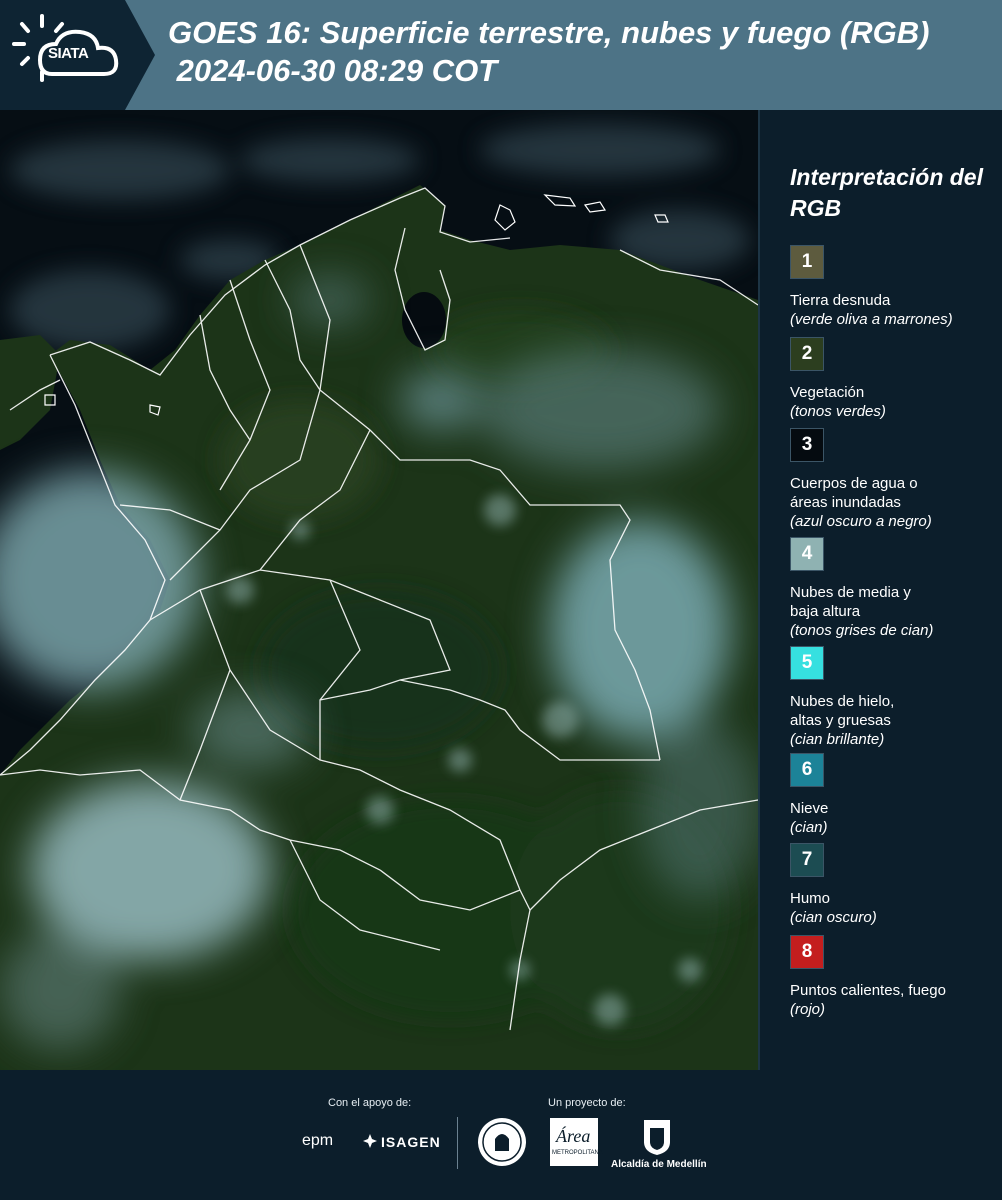 The height and width of the screenshot is (1200, 1002). Describe the element at coordinates (411, 1142) in the screenshot. I see `isagen-logo: ISAGEN` at that location.